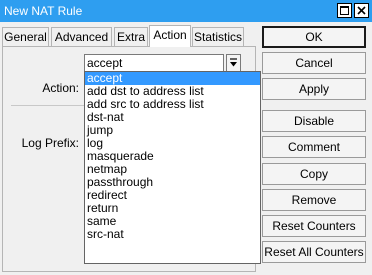  I want to click on close-icon, so click(361, 10).